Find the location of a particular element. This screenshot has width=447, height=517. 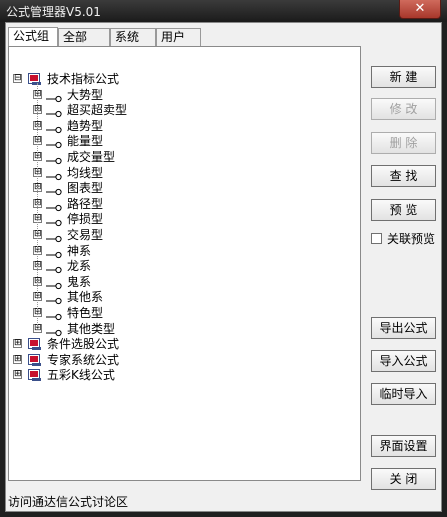

tree-item-label: 龙系 is located at coordinates (79, 266).